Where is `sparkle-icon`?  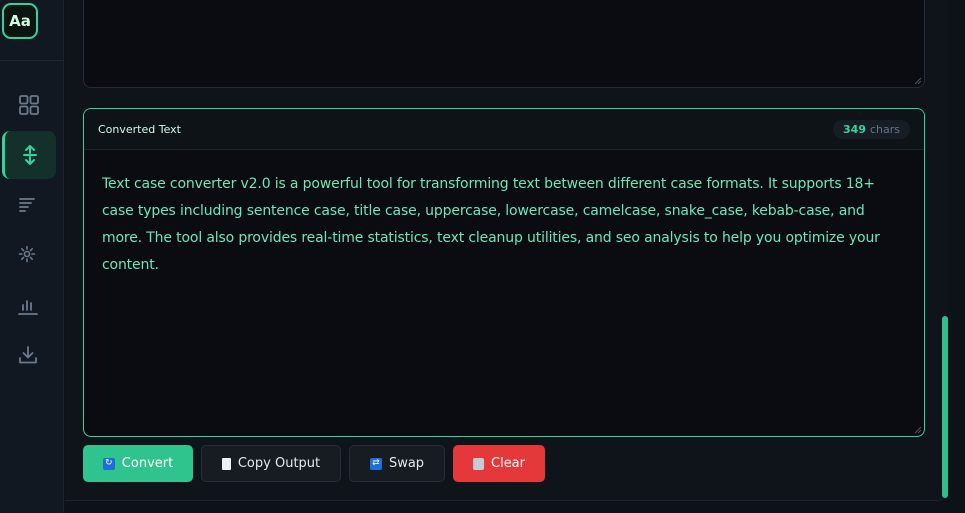
sparkle-icon is located at coordinates (27, 254).